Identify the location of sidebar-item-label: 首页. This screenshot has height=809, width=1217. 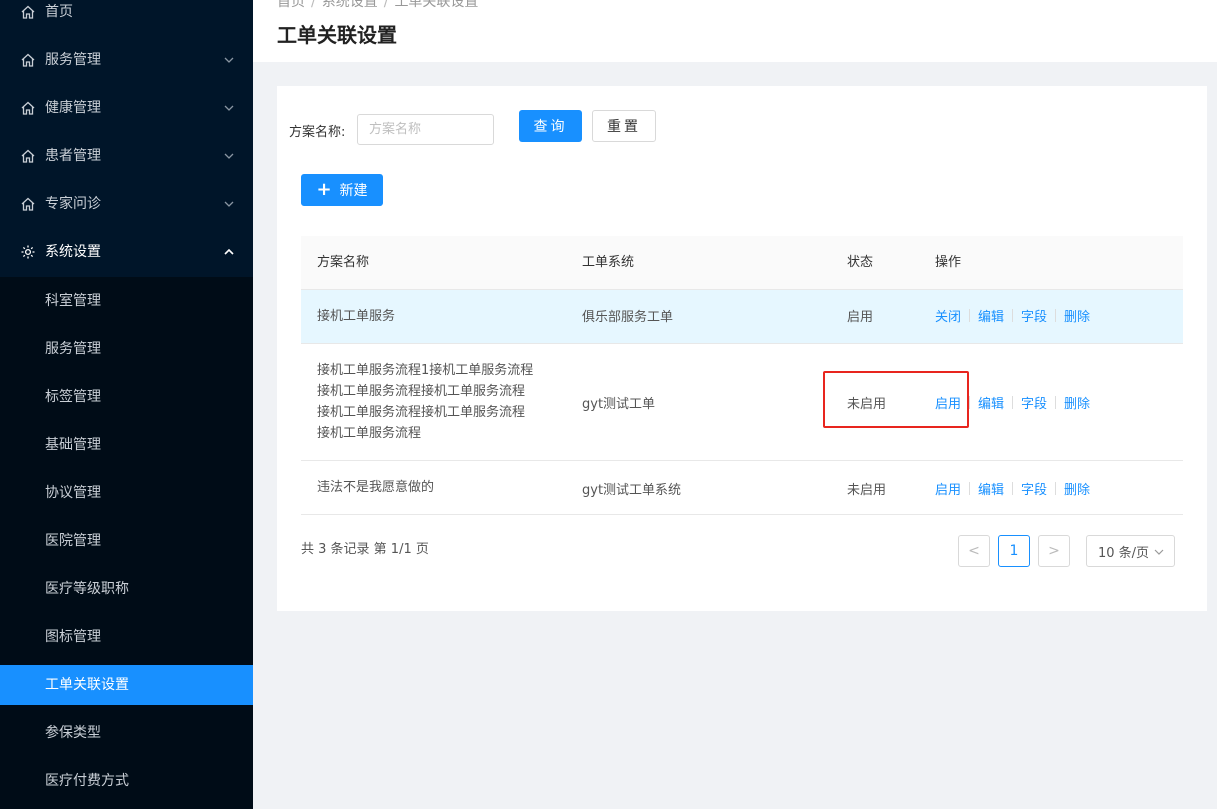
(59, 12).